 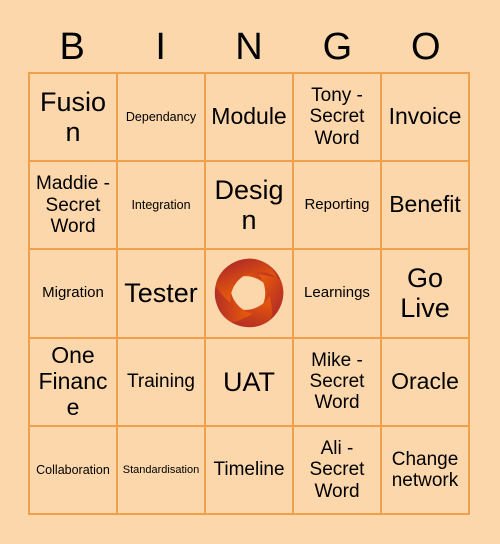 I want to click on bingo-cell: Benefit, so click(x=426, y=206).